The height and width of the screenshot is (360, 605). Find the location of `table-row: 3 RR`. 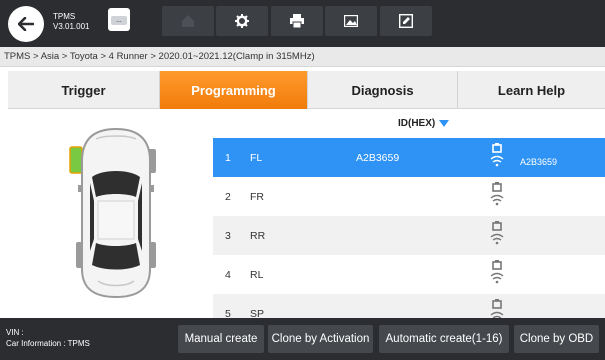

table-row: 3 RR is located at coordinates (409, 235).